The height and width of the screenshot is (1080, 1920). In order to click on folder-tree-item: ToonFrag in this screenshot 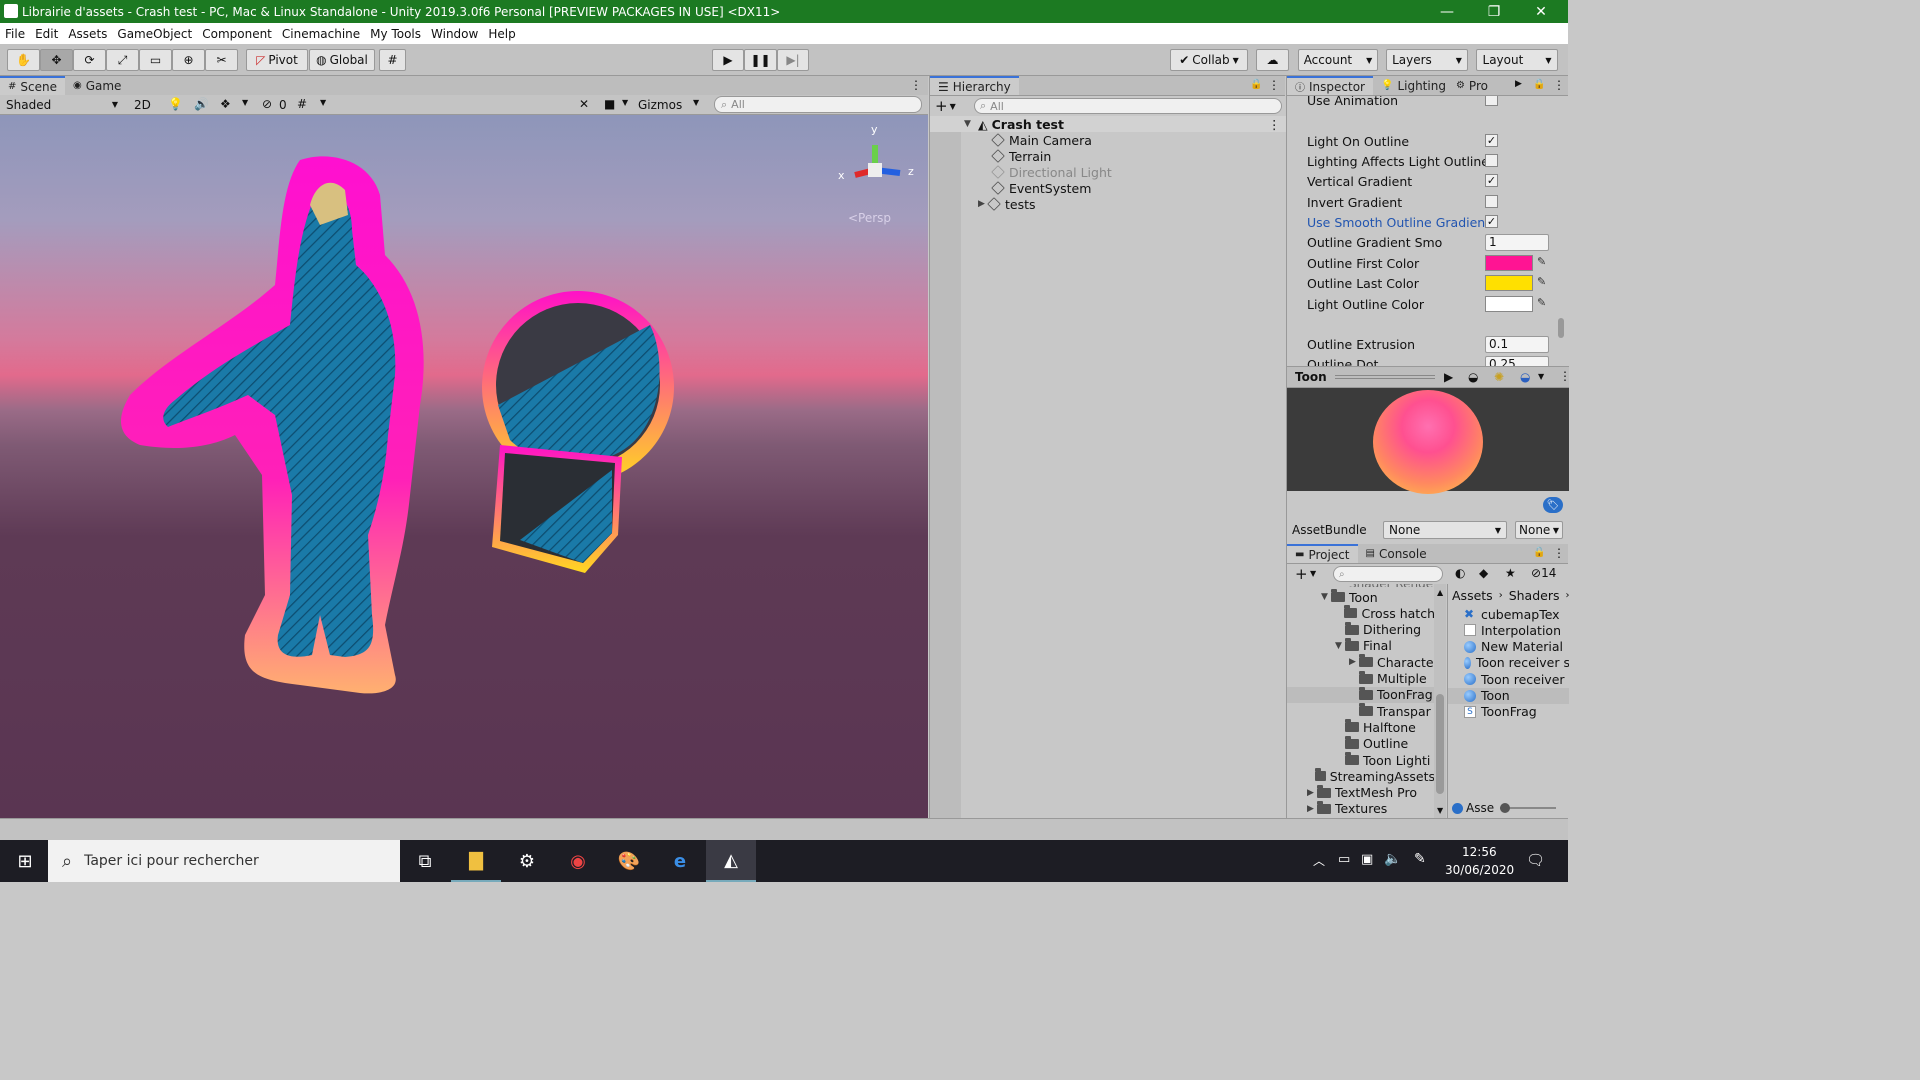, I will do `click(1361, 694)`.